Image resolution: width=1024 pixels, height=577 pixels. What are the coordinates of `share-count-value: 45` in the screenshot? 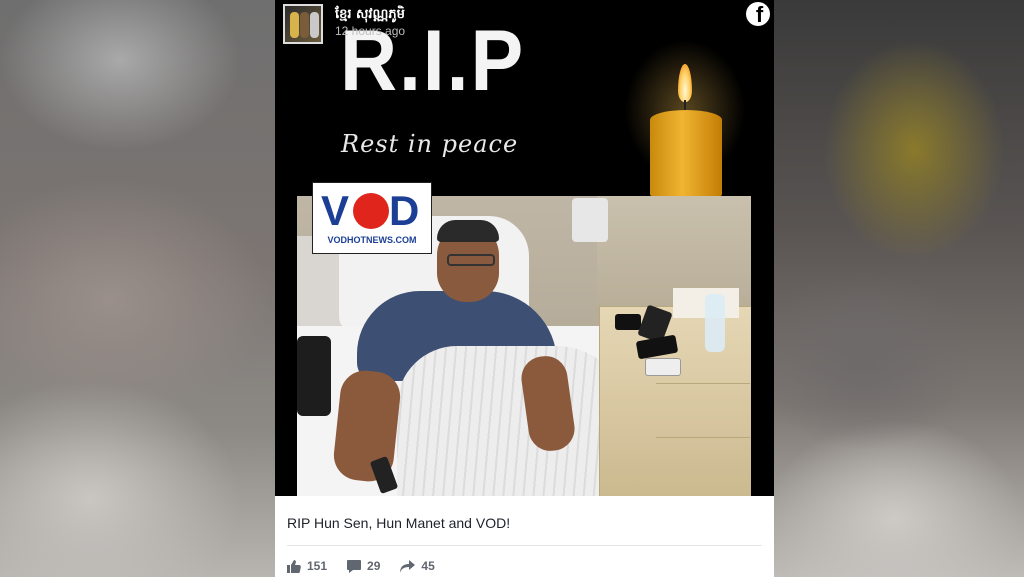 It's located at (428, 566).